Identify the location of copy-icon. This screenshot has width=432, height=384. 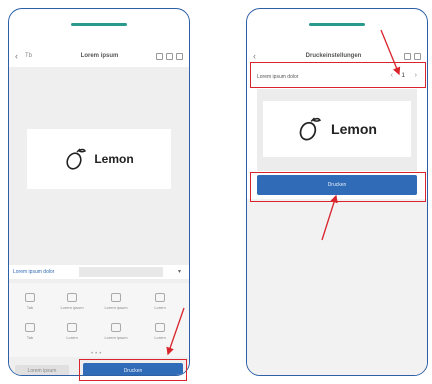
(159, 56).